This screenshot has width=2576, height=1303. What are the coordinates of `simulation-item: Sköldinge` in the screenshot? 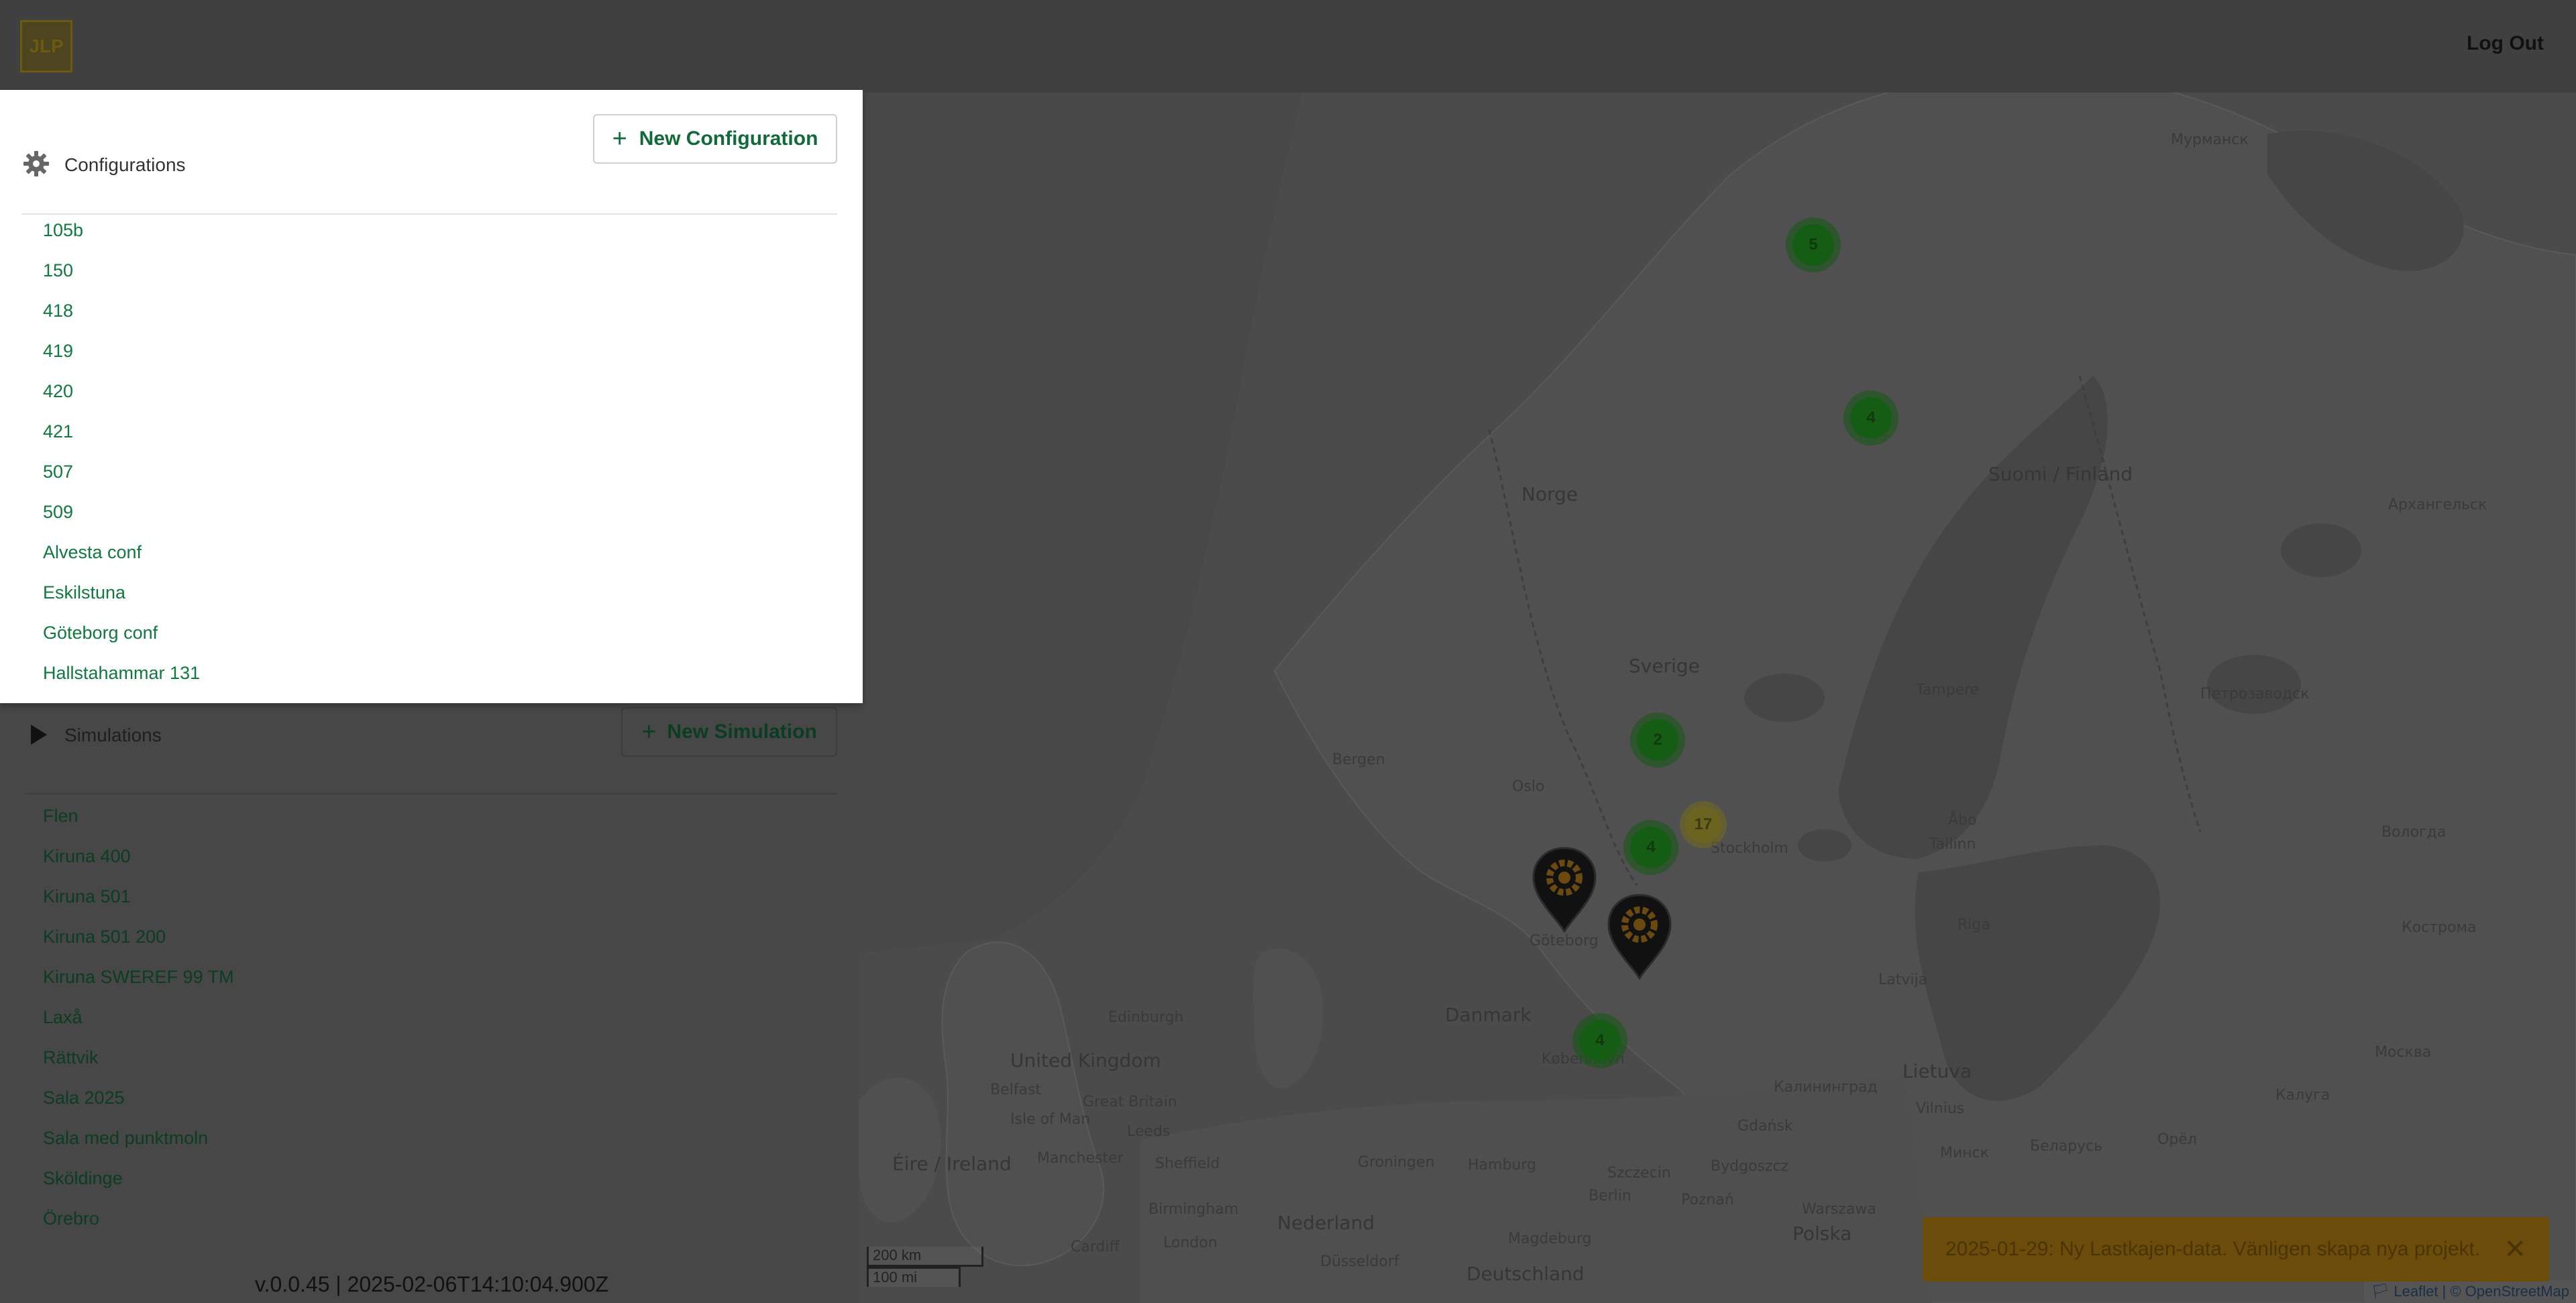 It's located at (138, 1181).